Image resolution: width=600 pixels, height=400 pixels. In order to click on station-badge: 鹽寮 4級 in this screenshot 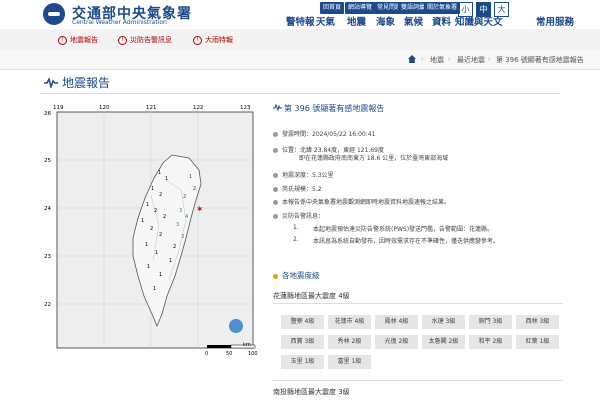, I will do `click(302, 322)`.